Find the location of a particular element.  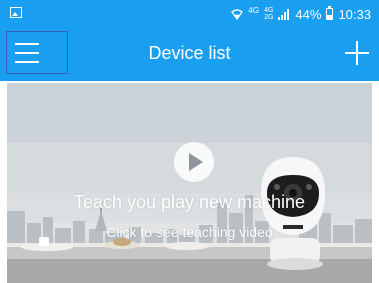

status-left is located at coordinates (16, 12).